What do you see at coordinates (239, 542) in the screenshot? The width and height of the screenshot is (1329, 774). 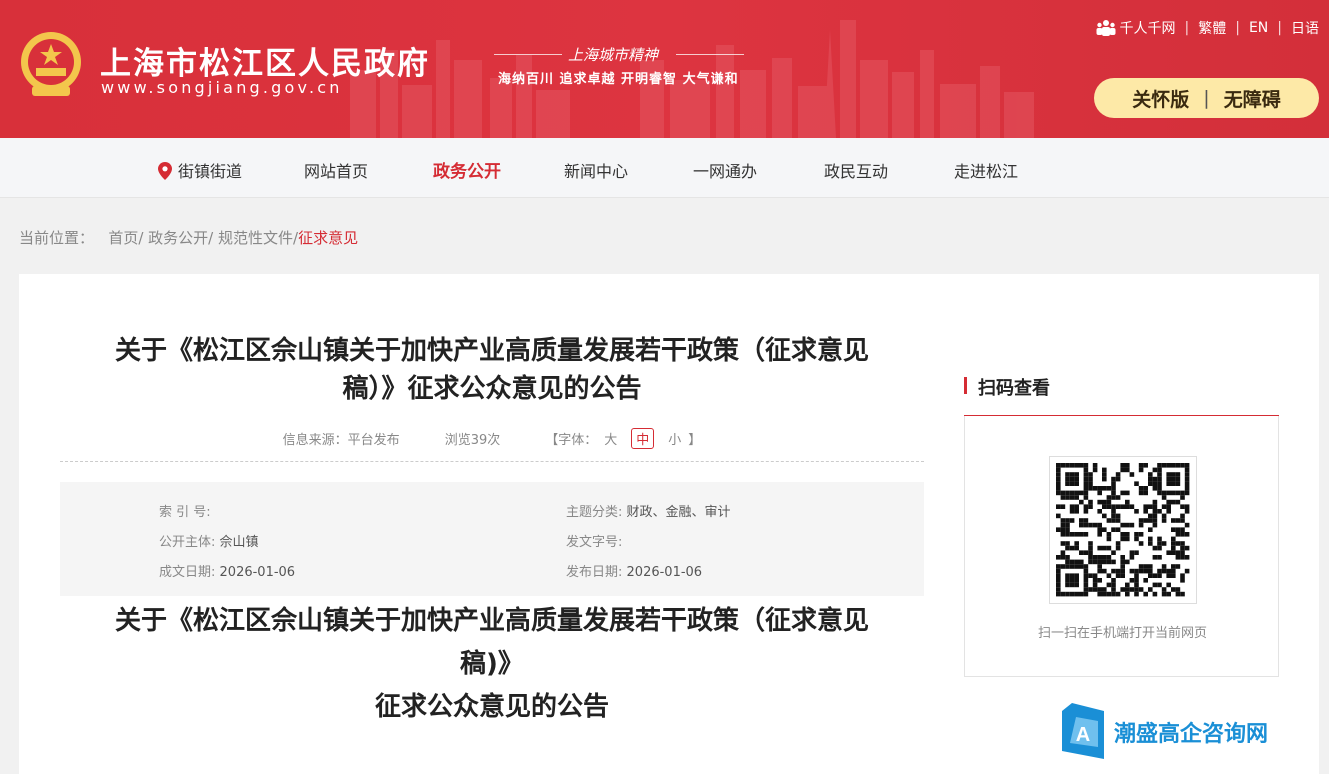 I see `publisher-value: 佘山镇` at bounding box center [239, 542].